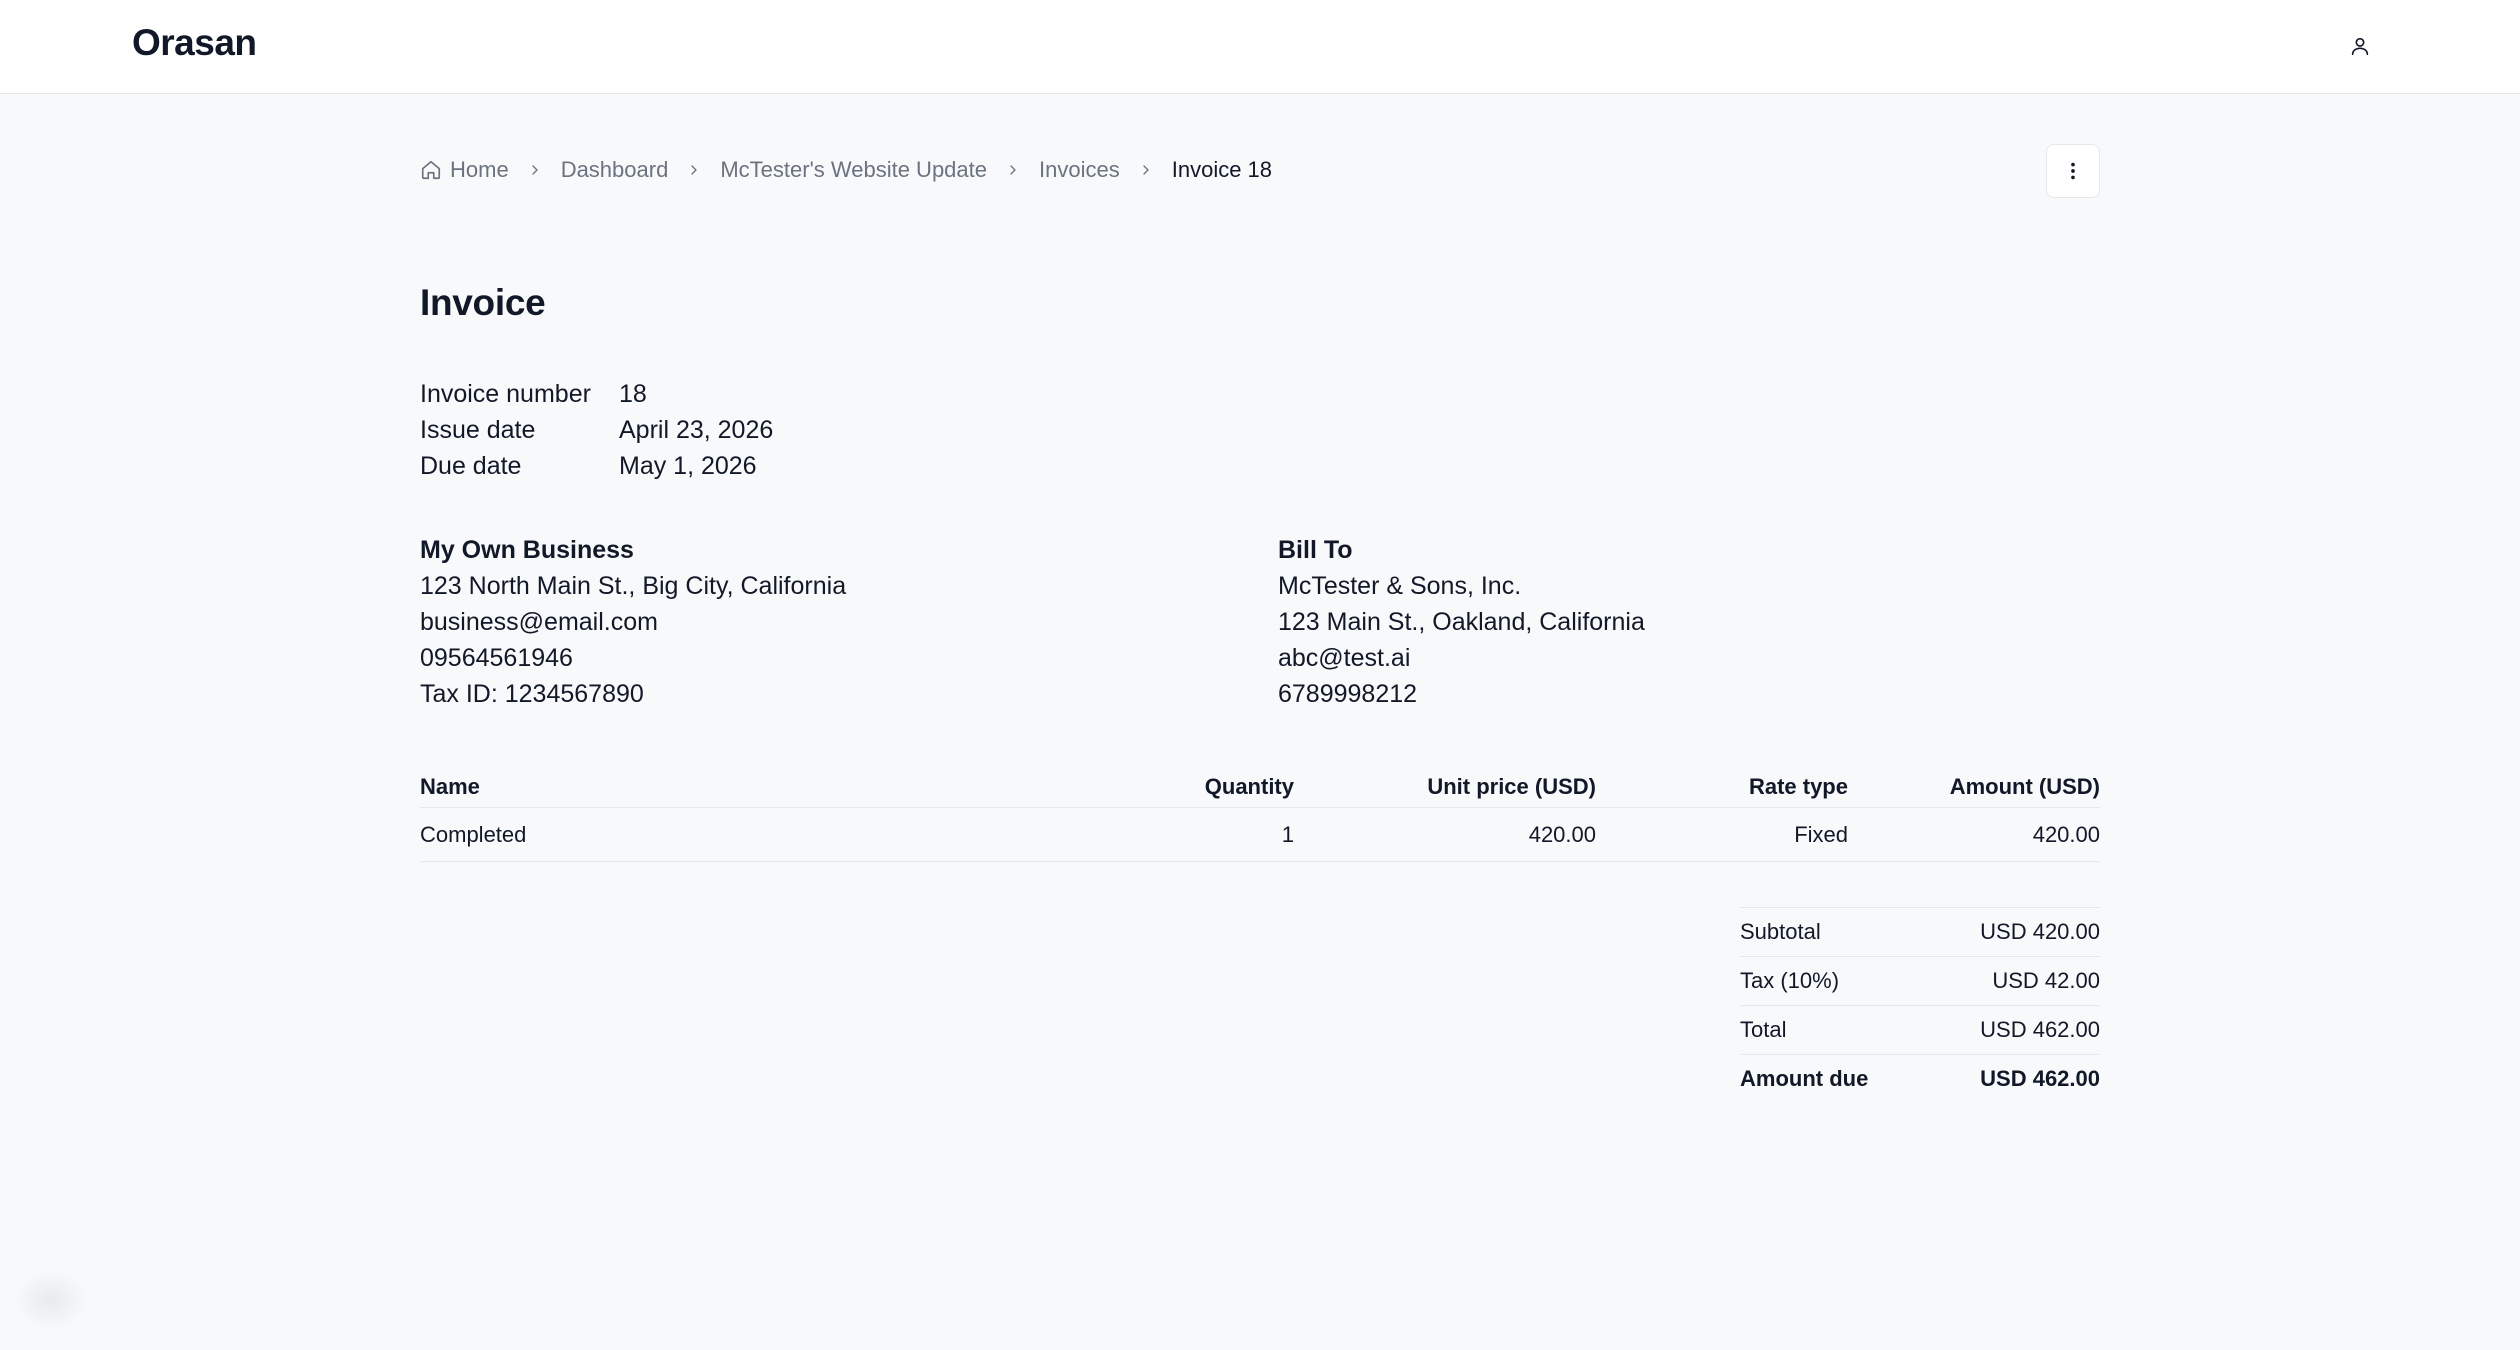  I want to click on meta-label: Due date, so click(471, 465).